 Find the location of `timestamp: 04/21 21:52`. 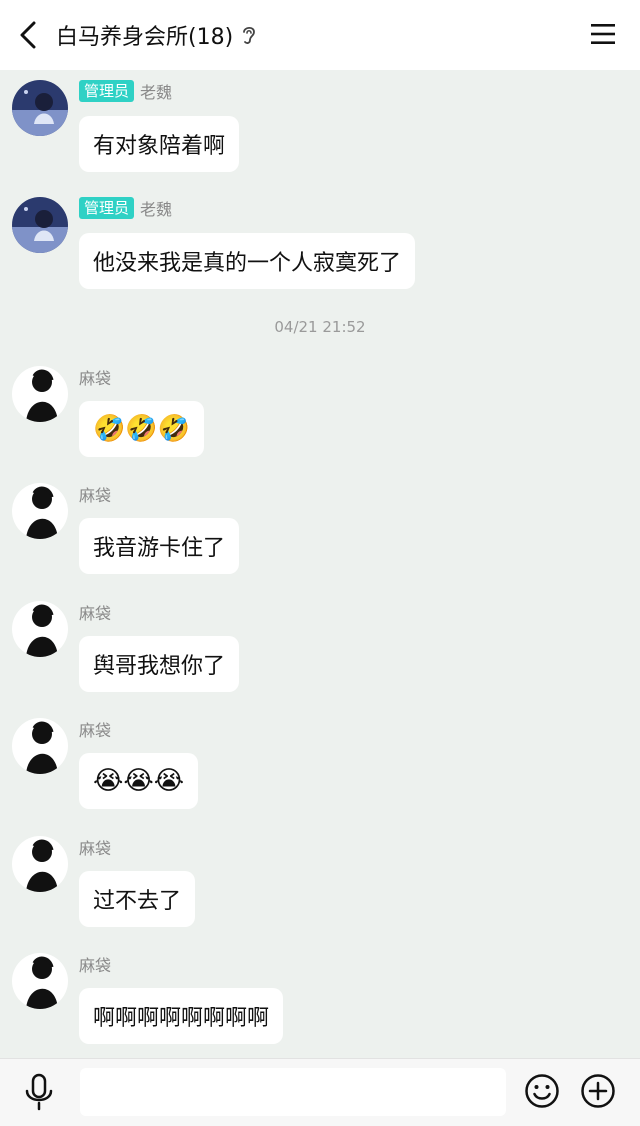

timestamp: 04/21 21:52 is located at coordinates (320, 327).